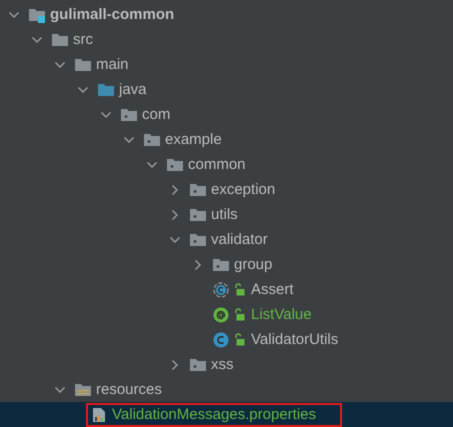  I want to click on annotation-icon, so click(221, 314).